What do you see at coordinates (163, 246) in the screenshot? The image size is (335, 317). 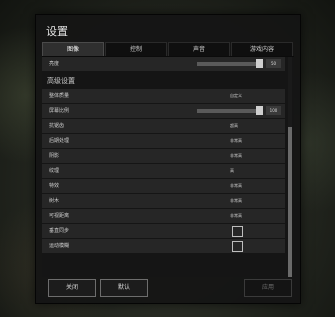 I see `setting-row-motion-blur: 运动模糊` at bounding box center [163, 246].